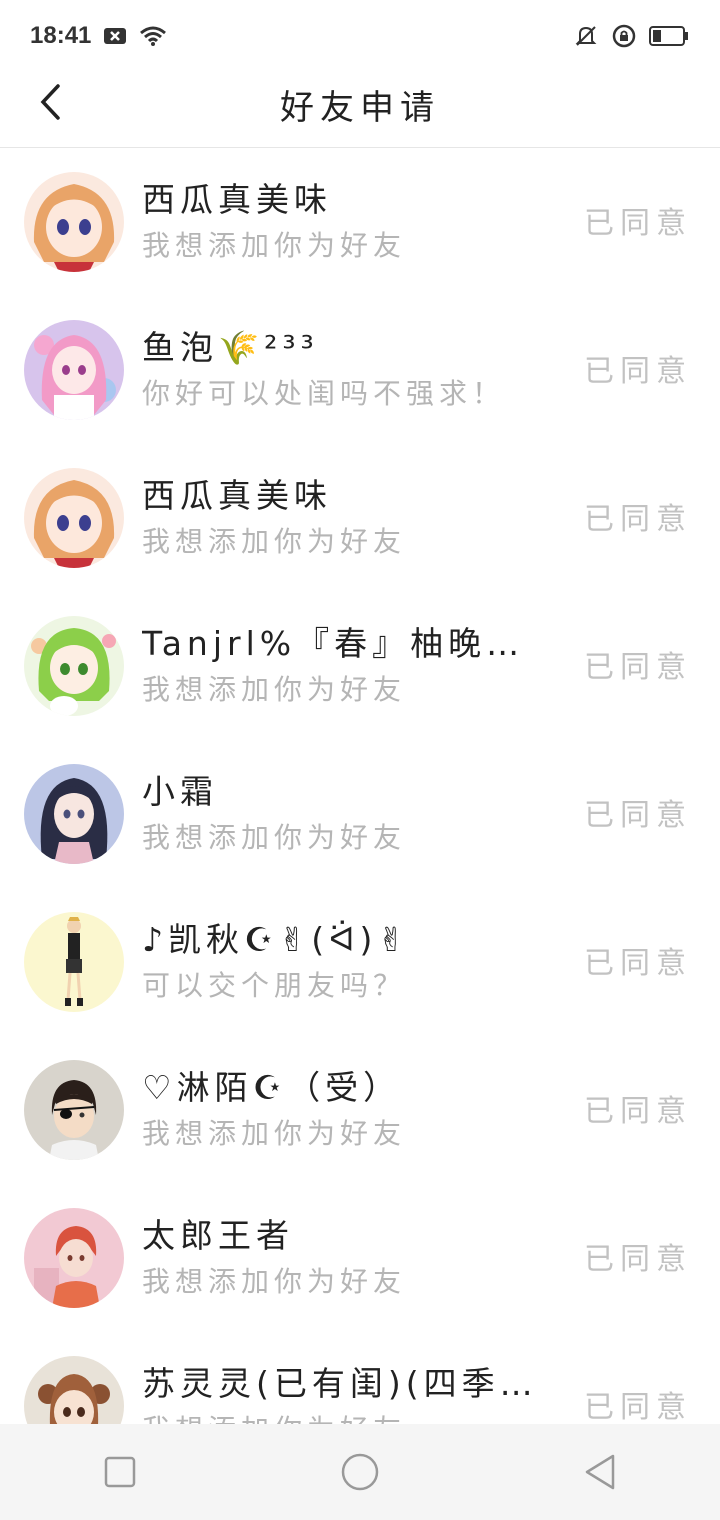 The width and height of the screenshot is (720, 1520). I want to click on battery-icon, so click(669, 36).